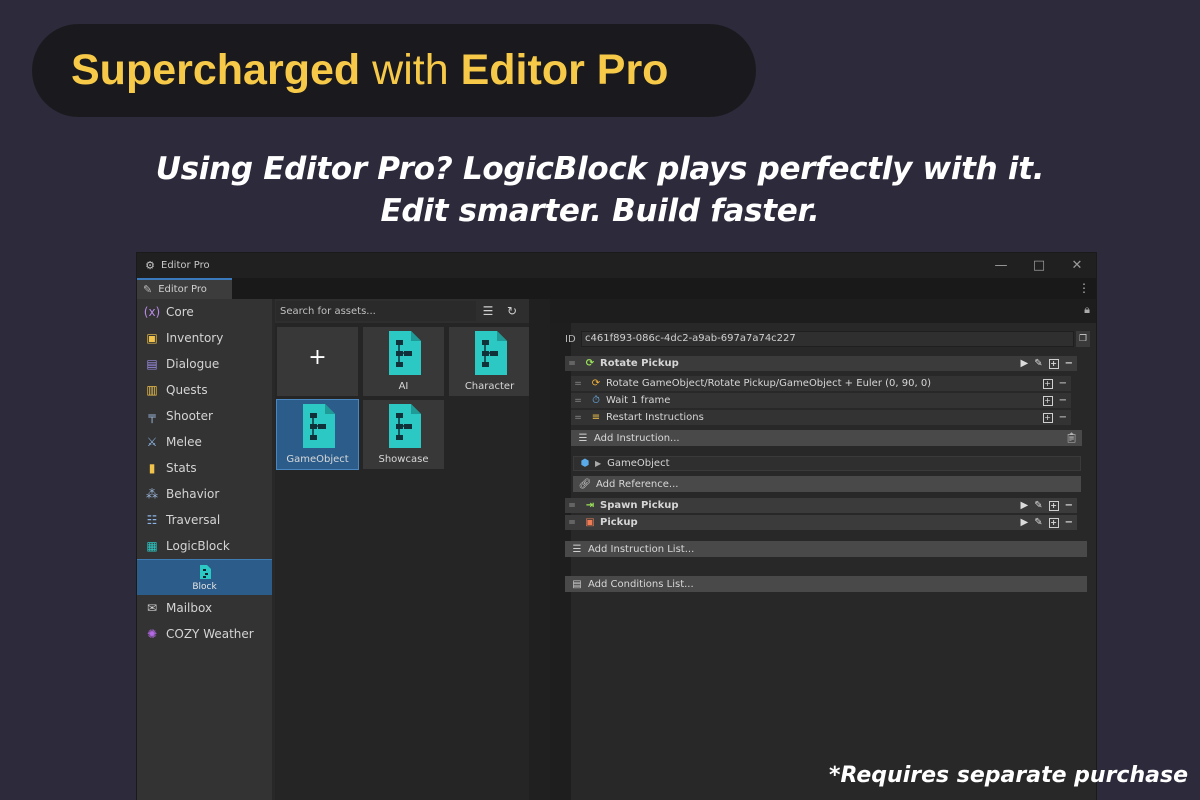 This screenshot has width=1200, height=800. I want to click on instruction-label: Wait 1 frame, so click(638, 400).